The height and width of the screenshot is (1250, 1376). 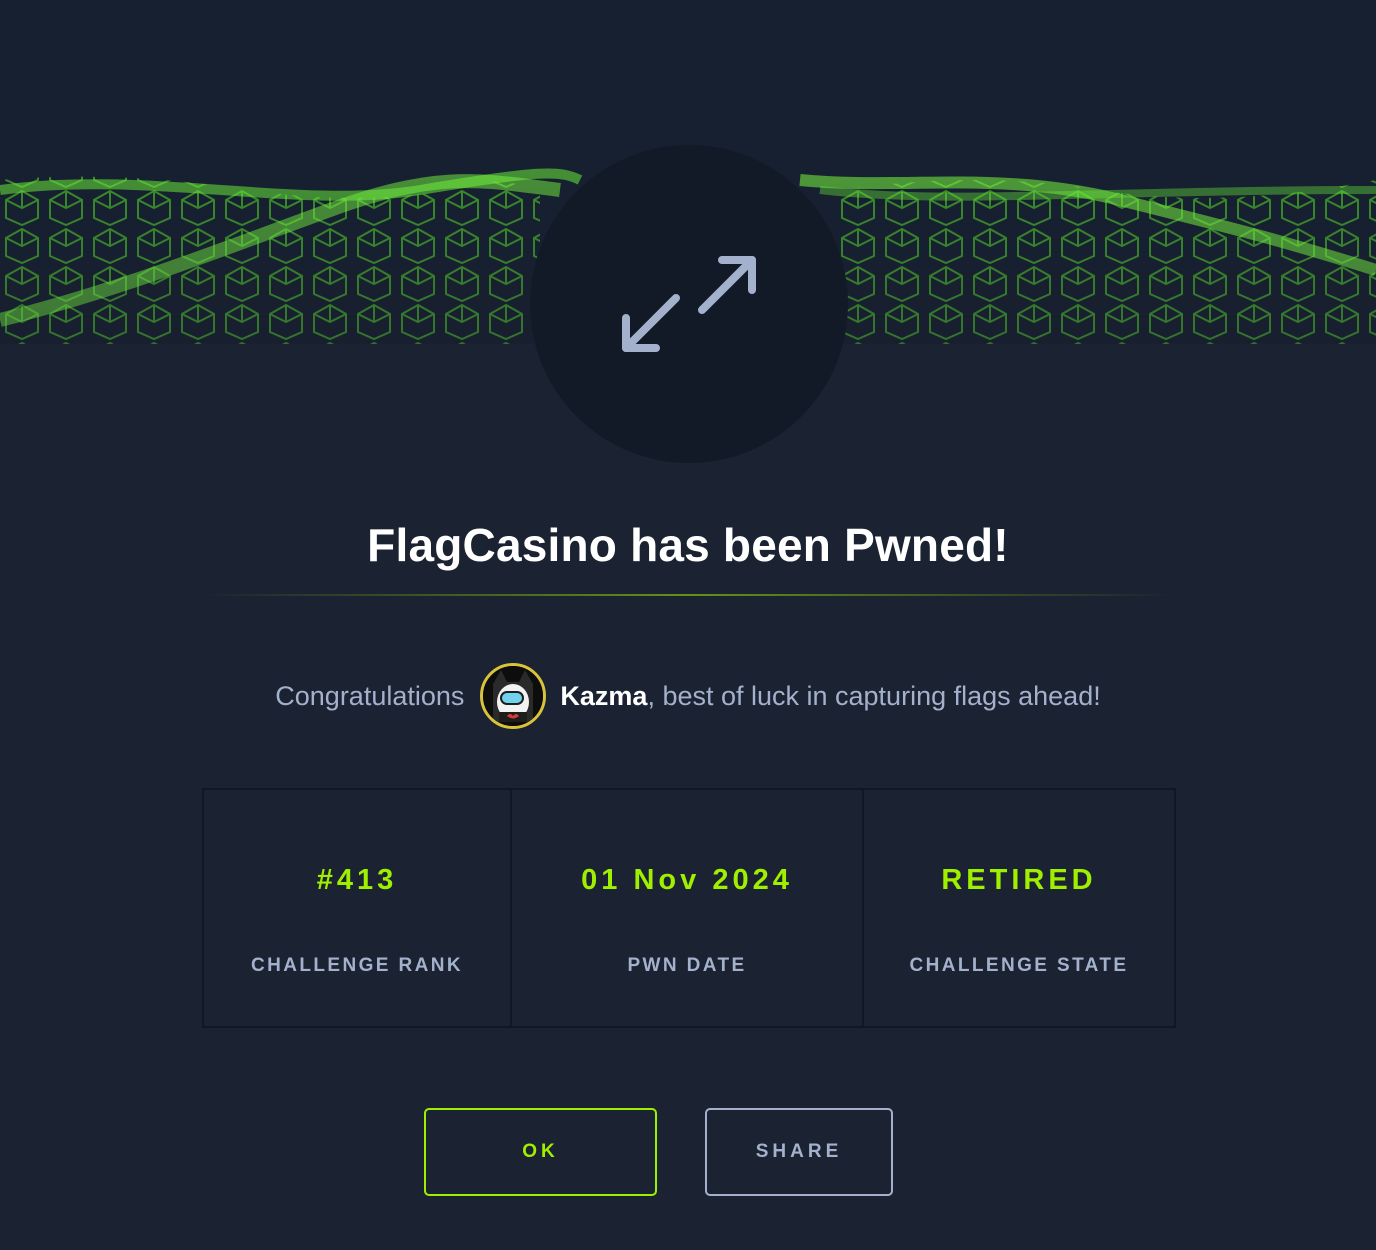 I want to click on pwned-emblem, so click(x=689, y=304).